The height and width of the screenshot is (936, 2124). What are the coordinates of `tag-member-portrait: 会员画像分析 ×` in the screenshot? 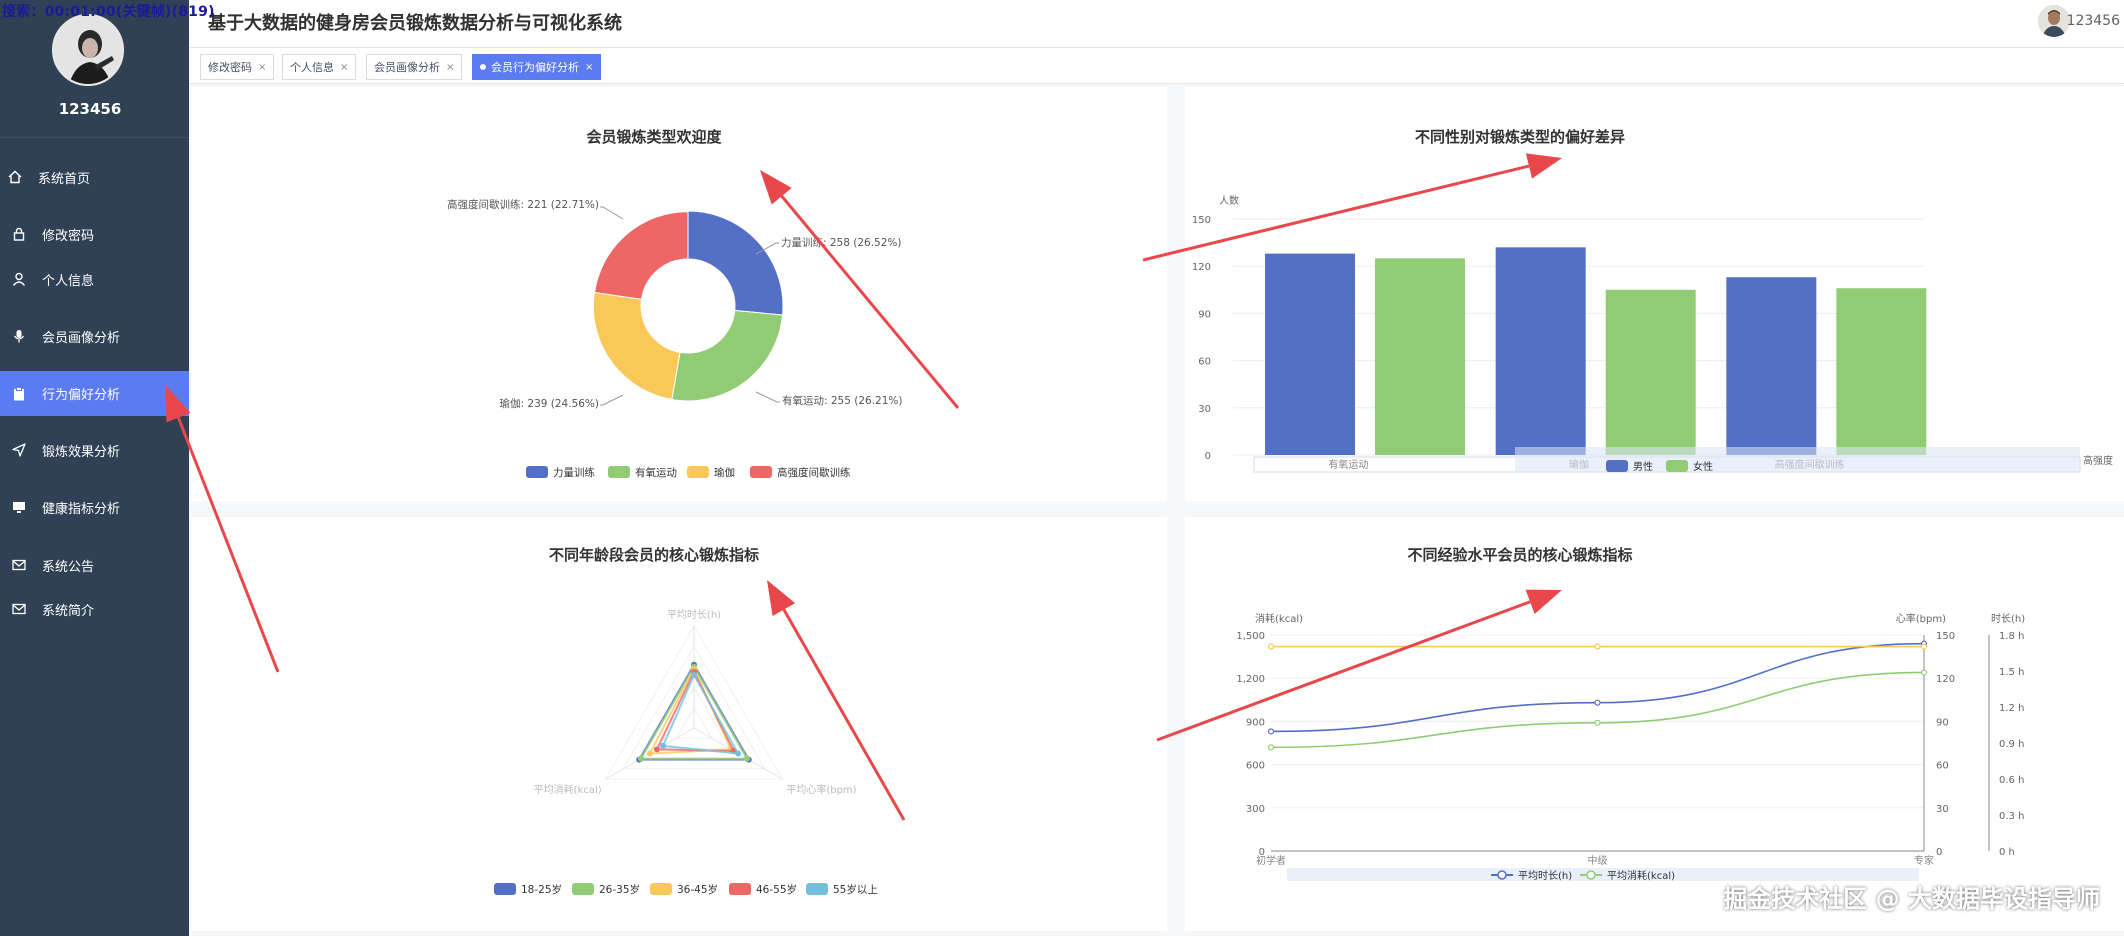 It's located at (414, 67).